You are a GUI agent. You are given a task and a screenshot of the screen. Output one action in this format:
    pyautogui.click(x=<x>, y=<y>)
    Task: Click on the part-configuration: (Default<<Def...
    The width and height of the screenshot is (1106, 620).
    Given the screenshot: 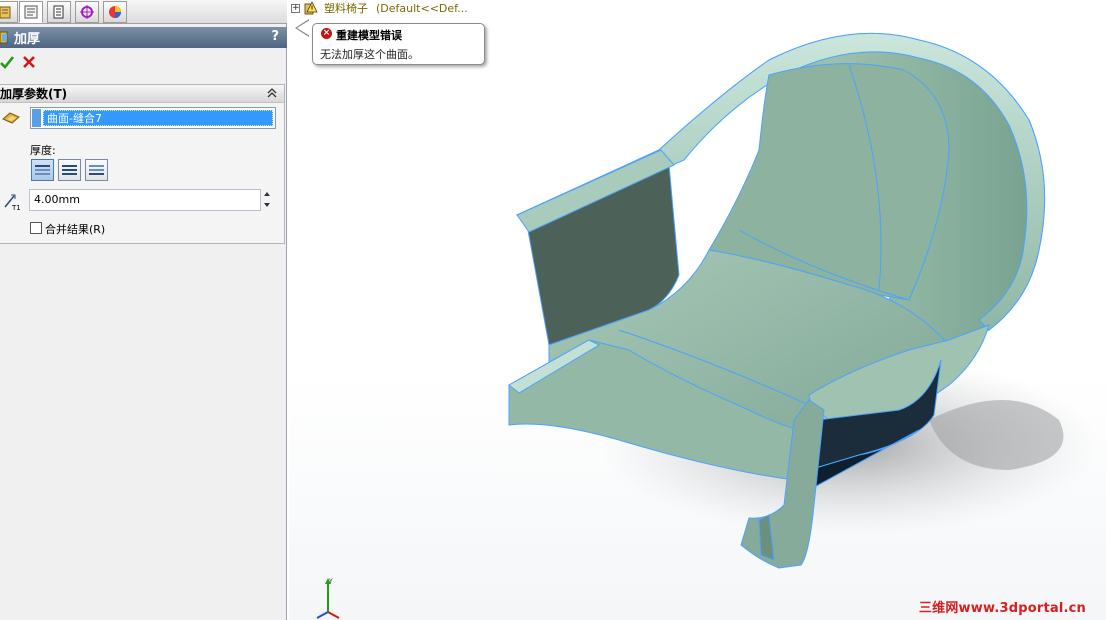 What is the action you would take?
    pyautogui.click(x=422, y=8)
    